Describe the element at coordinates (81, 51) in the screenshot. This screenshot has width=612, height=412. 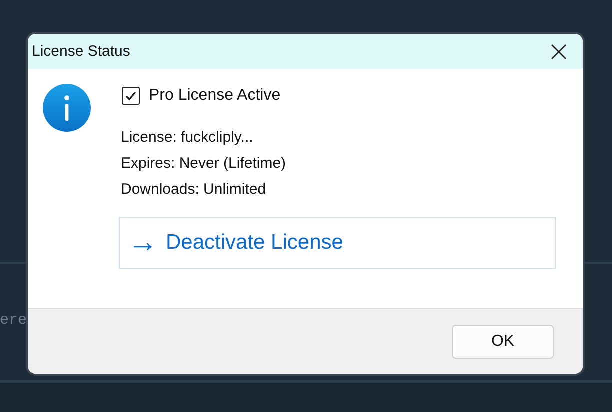
I see `window-title: License Status` at that location.